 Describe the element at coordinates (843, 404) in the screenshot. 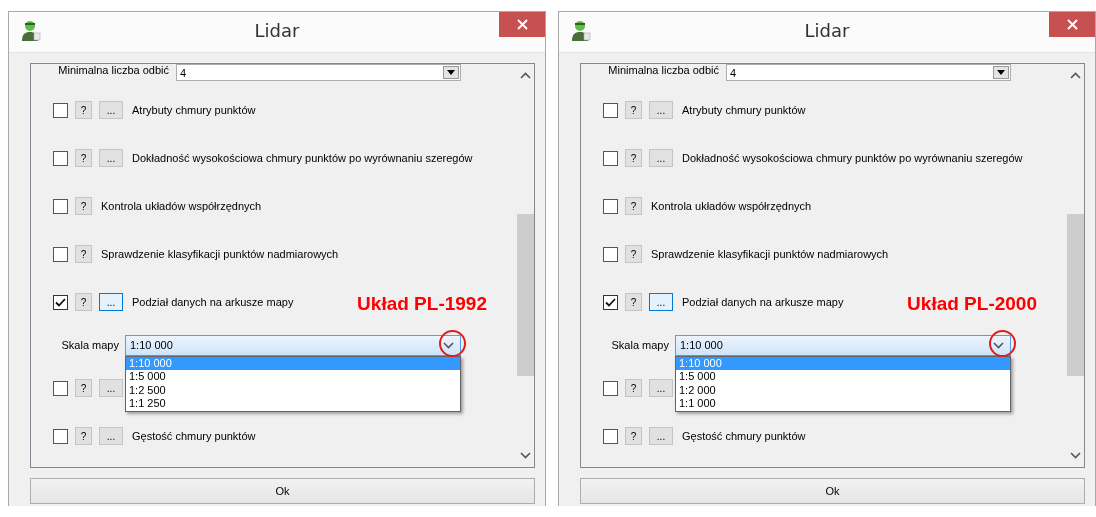

I see `dropdown-option: 1:1 000` at that location.